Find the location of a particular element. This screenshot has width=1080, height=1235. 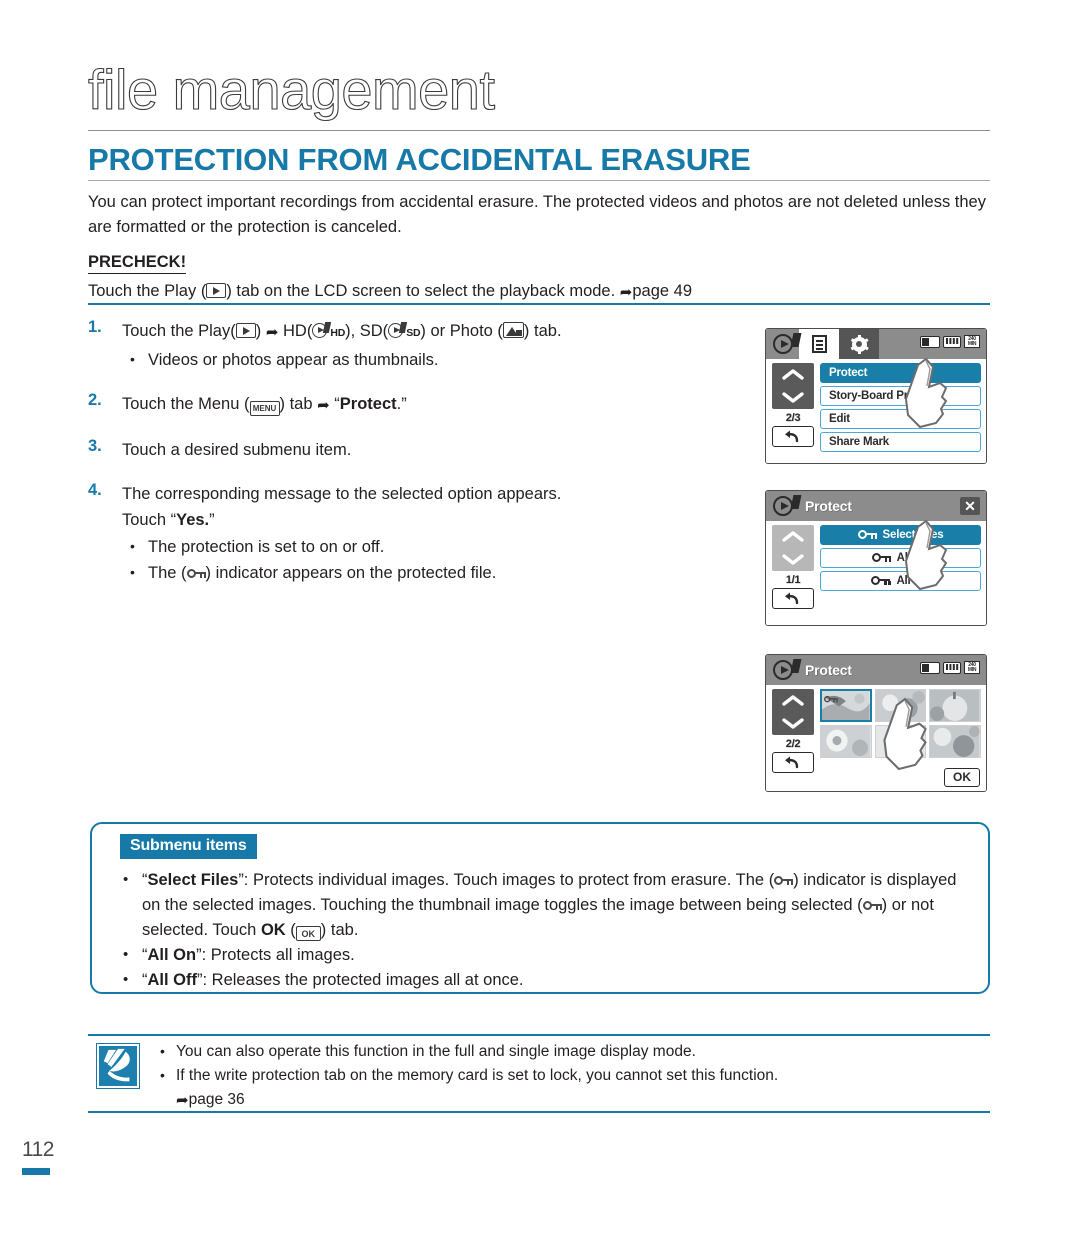

lcd-titlebar-right: ✕ is located at coordinates (970, 506).